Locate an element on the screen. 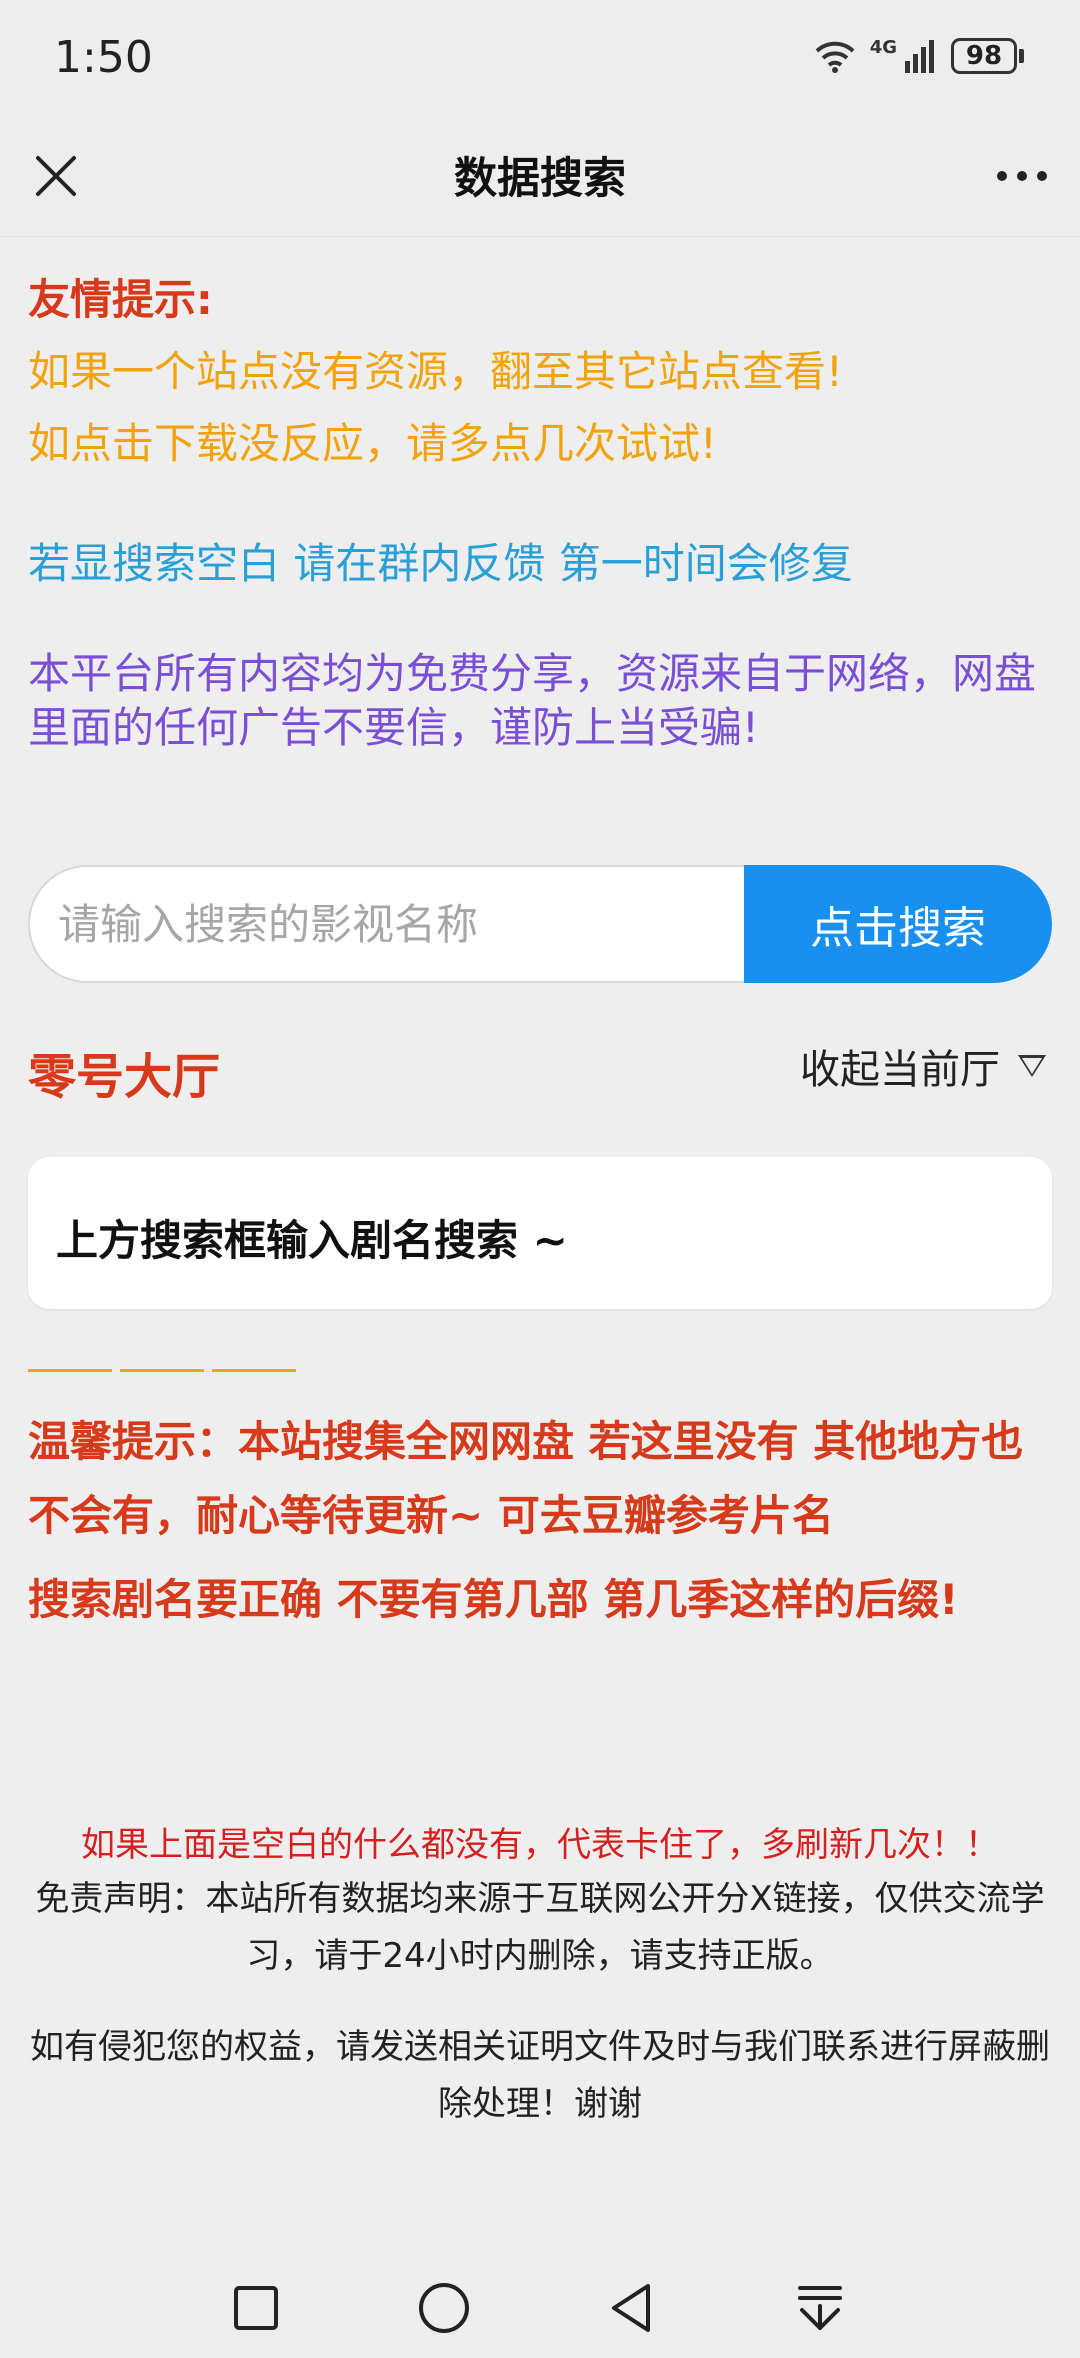  nav-bar: 数据搜索 is located at coordinates (540, 177).